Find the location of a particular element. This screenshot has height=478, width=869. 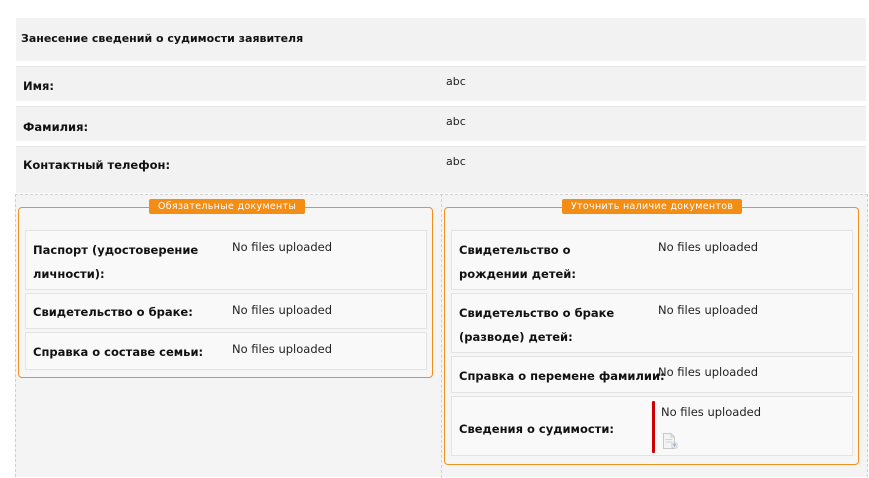

phone-value: abc is located at coordinates (456, 161).